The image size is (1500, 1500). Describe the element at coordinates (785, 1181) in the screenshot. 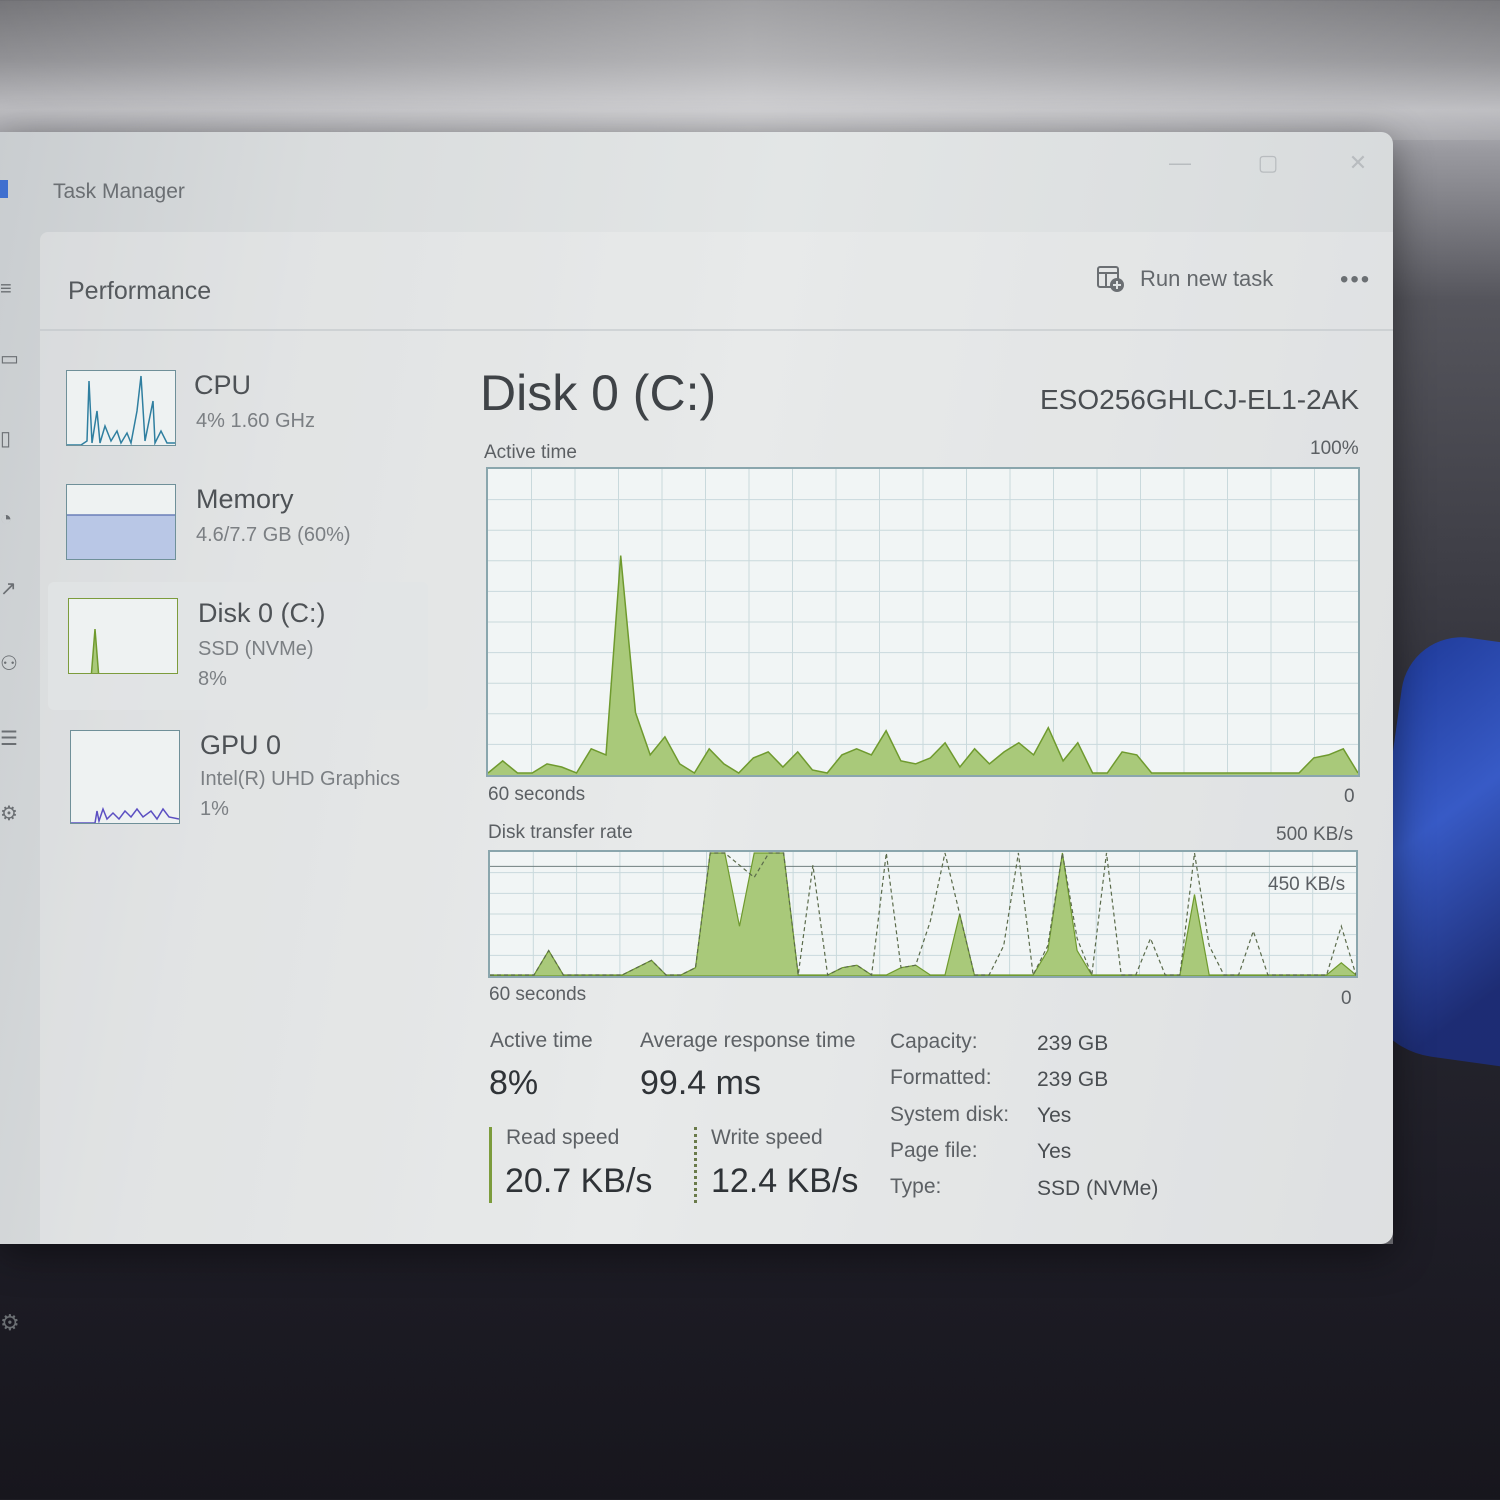

I see `write-speed-value: 12.4 KB/s` at that location.